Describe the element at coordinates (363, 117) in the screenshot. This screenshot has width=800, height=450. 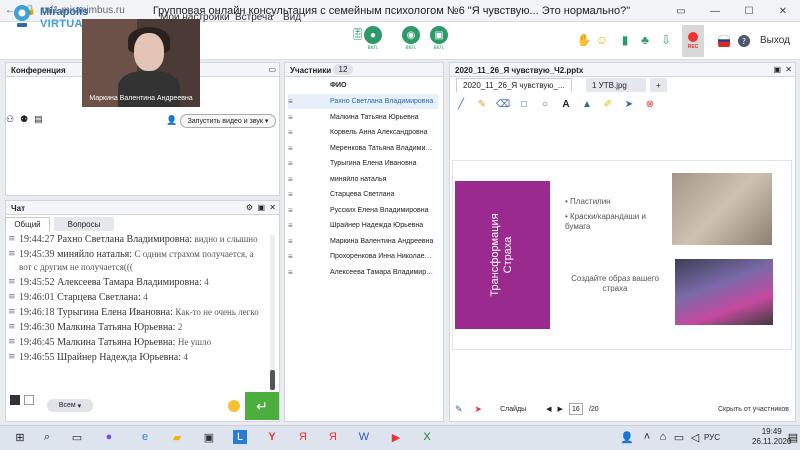
I see `participant-row: ≡ Малкина Татьяна Юрьевна` at that location.